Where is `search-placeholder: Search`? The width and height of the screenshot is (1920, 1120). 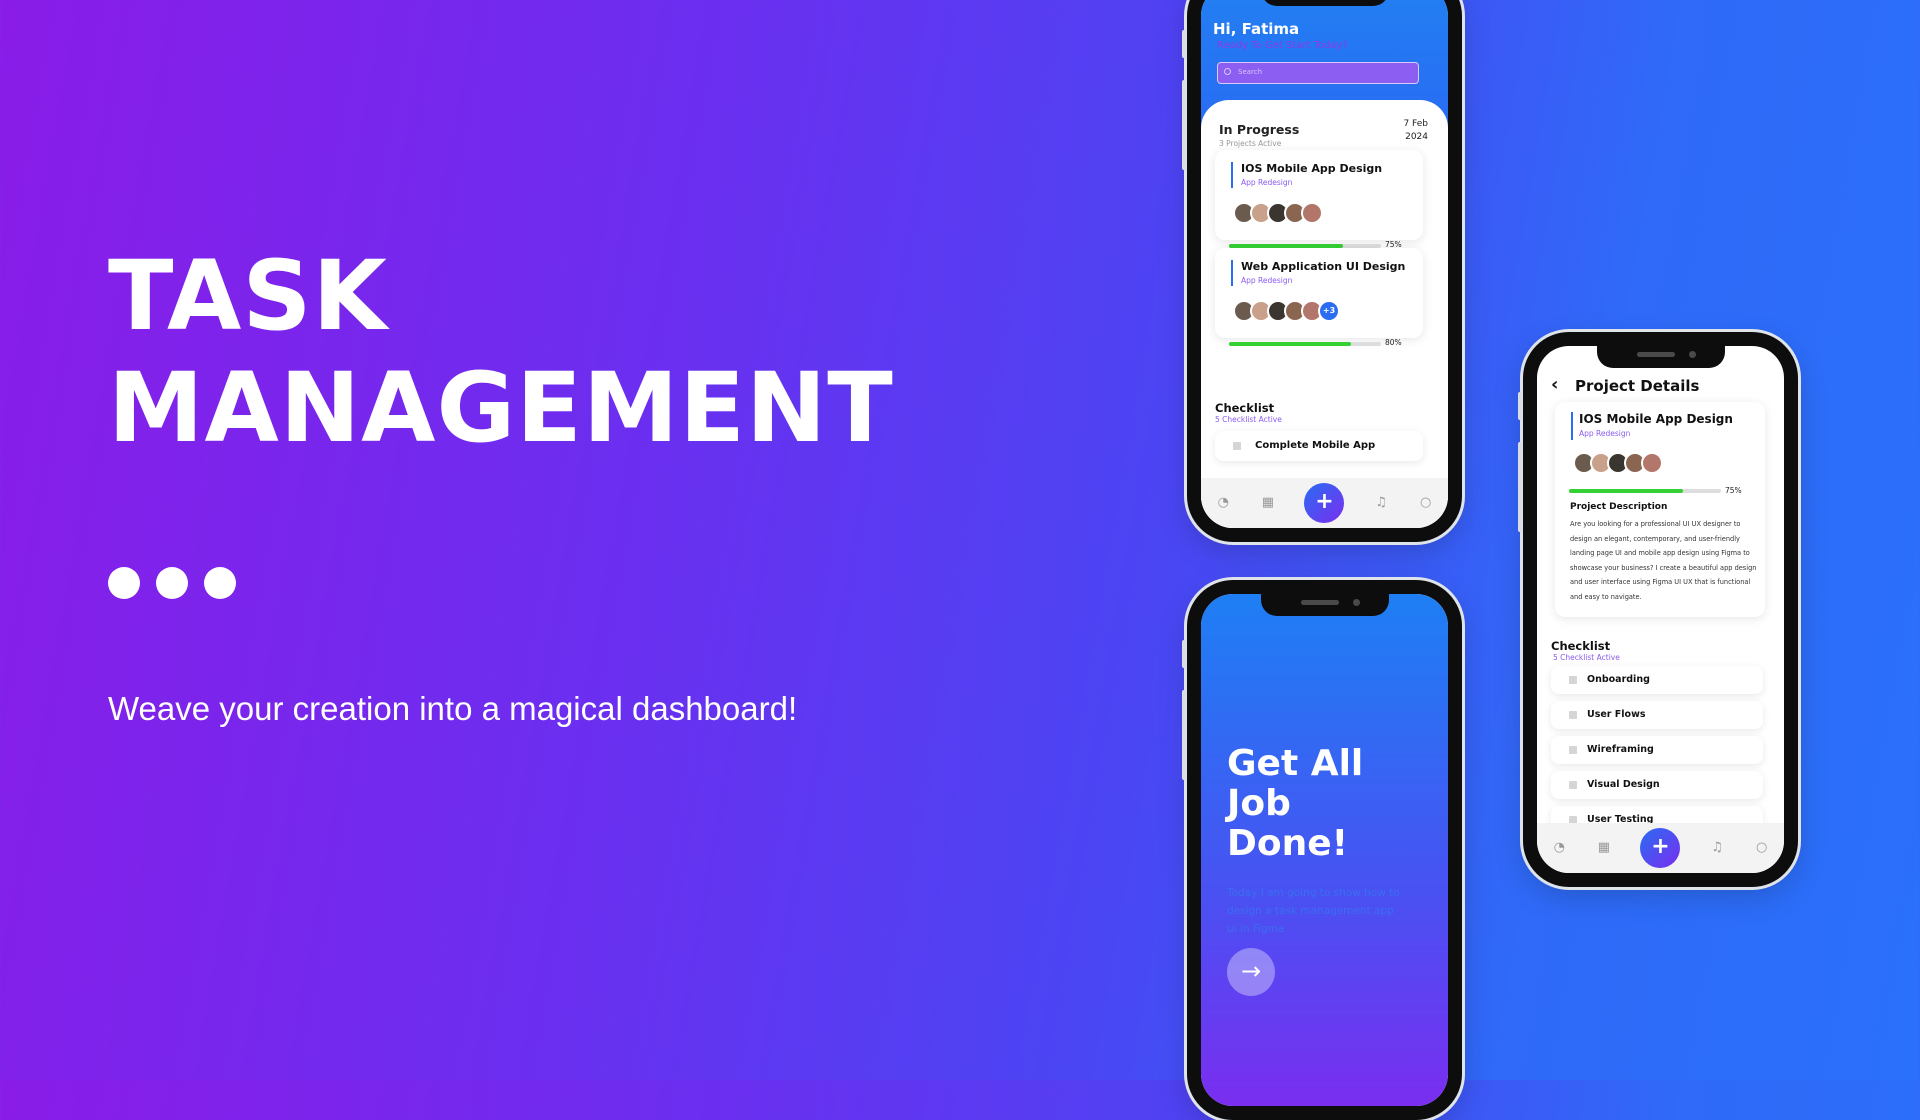
search-placeholder: Search is located at coordinates (1250, 72).